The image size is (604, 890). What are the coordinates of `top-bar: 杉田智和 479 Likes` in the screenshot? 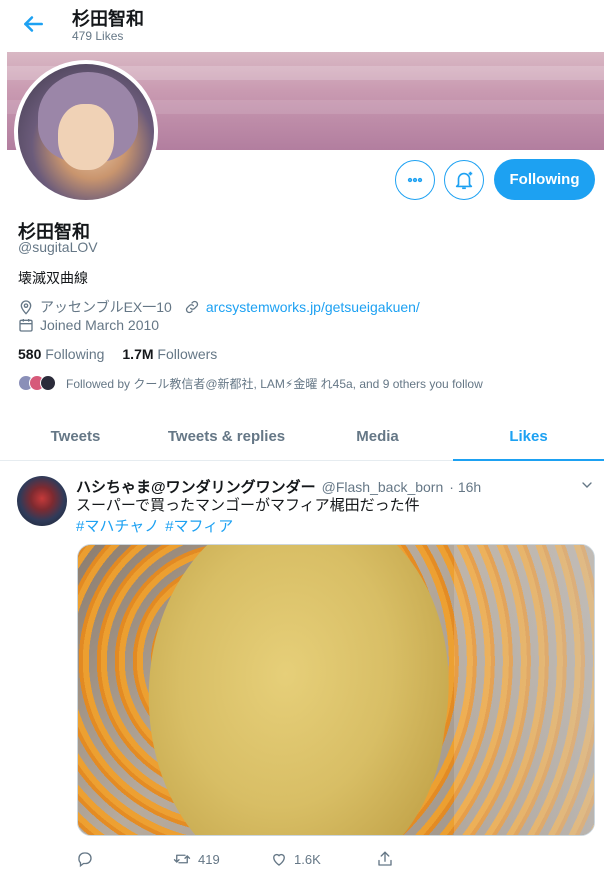 It's located at (302, 26).